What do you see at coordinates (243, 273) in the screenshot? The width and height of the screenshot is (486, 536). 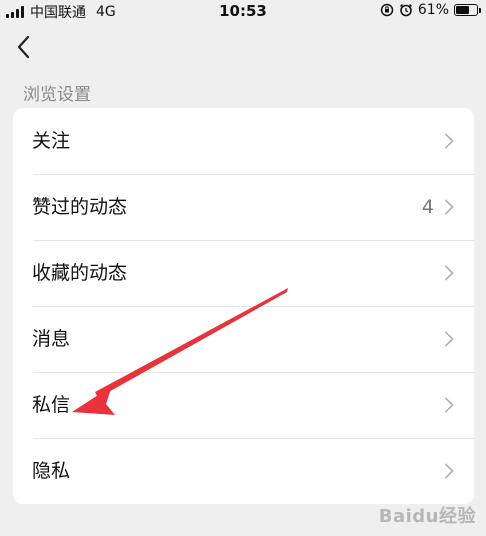 I see `settings-row: 收藏的动态` at bounding box center [243, 273].